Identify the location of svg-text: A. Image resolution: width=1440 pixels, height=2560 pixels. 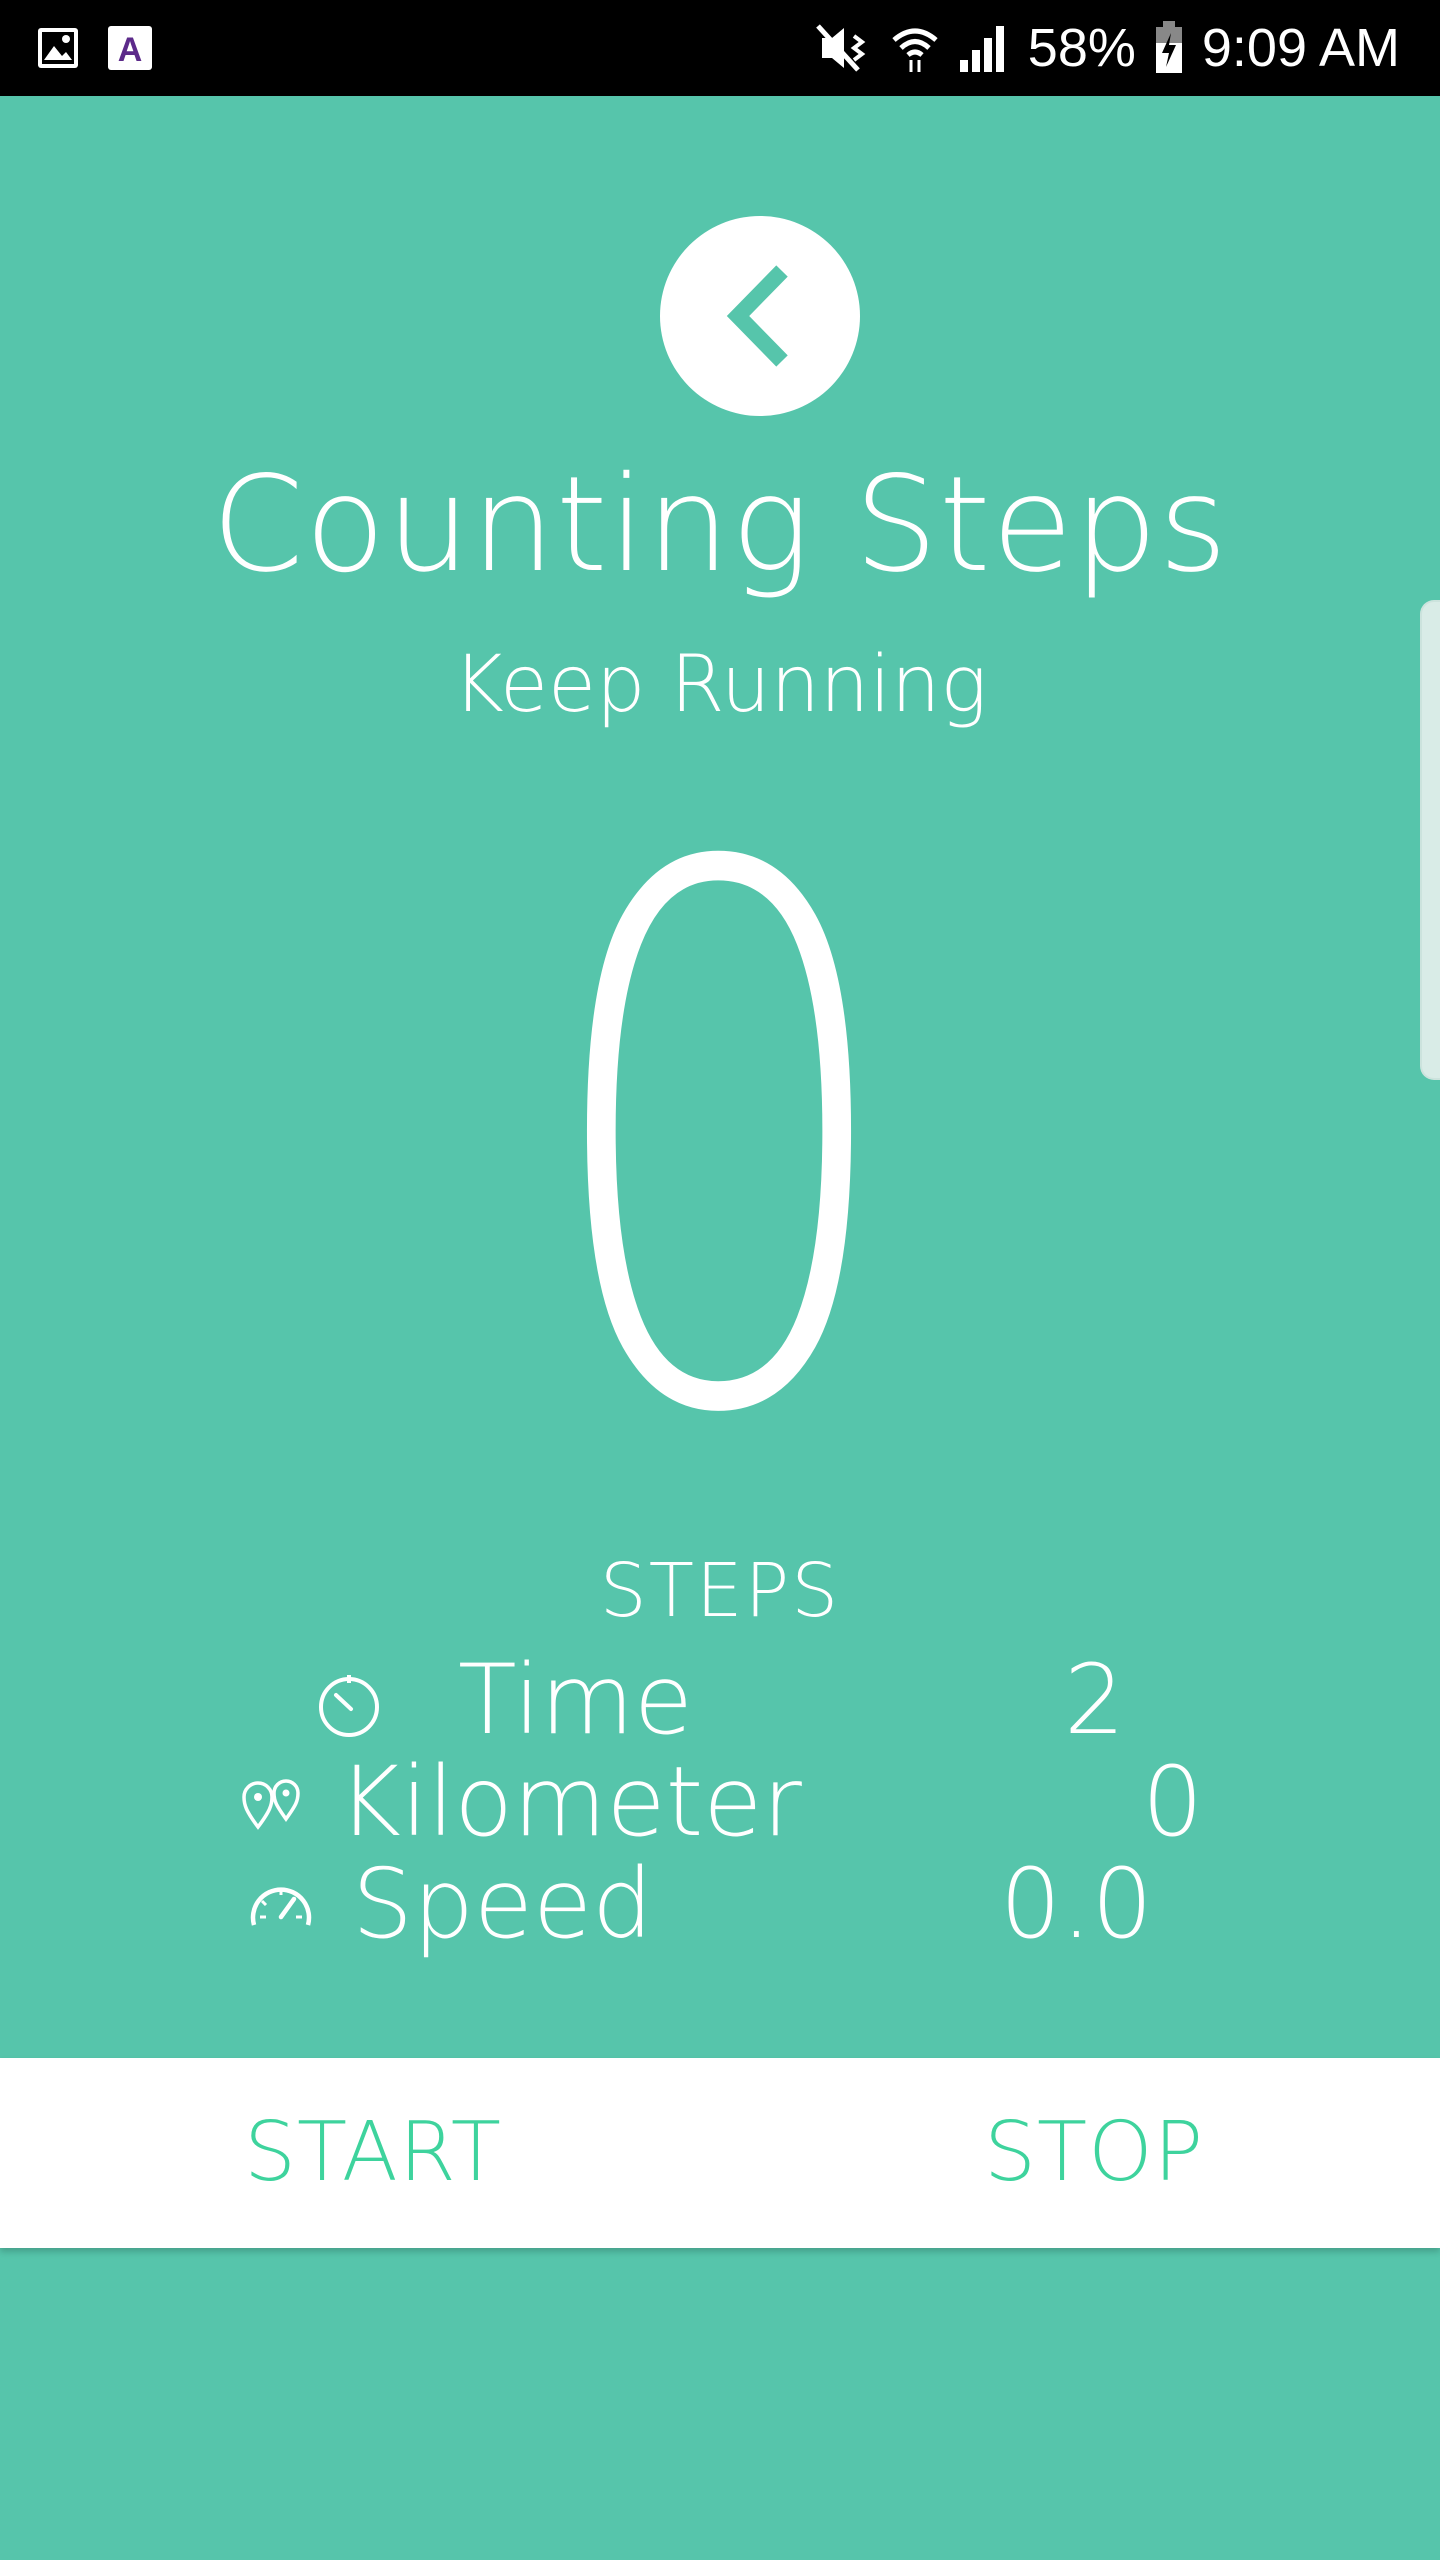
(130, 50).